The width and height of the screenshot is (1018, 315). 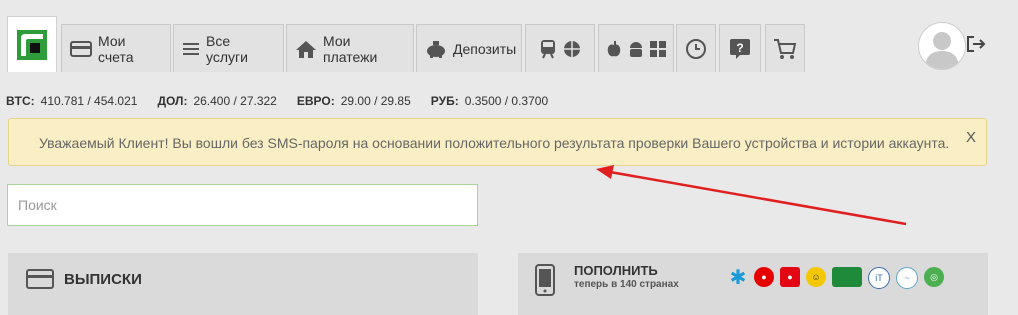 I want to click on globe-icon: ◎, so click(x=934, y=277).